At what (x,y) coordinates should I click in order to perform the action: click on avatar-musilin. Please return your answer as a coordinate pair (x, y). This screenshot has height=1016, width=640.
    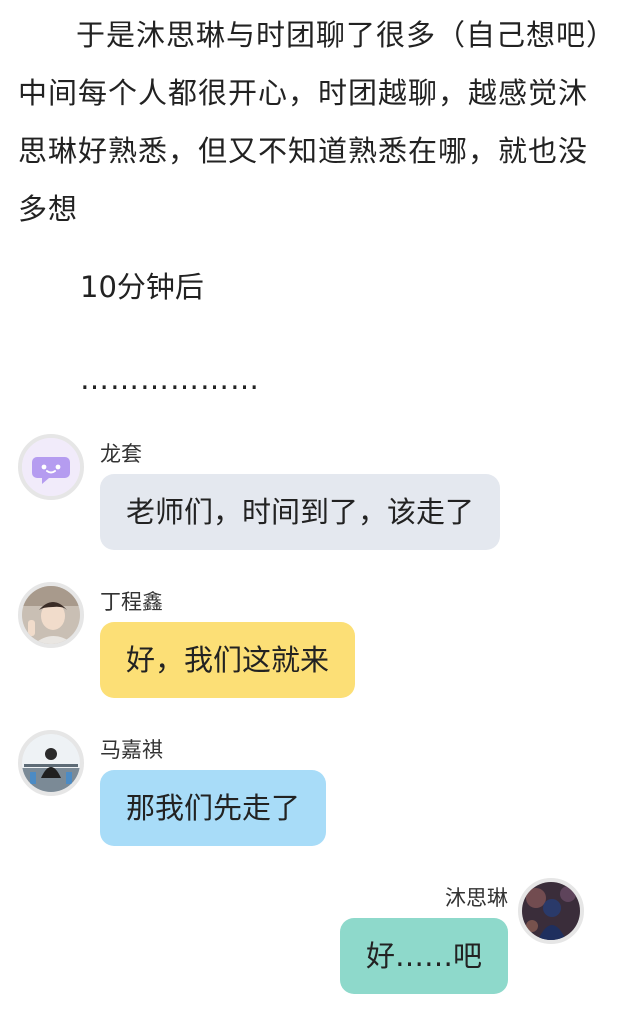
    Looking at the image, I should click on (551, 911).